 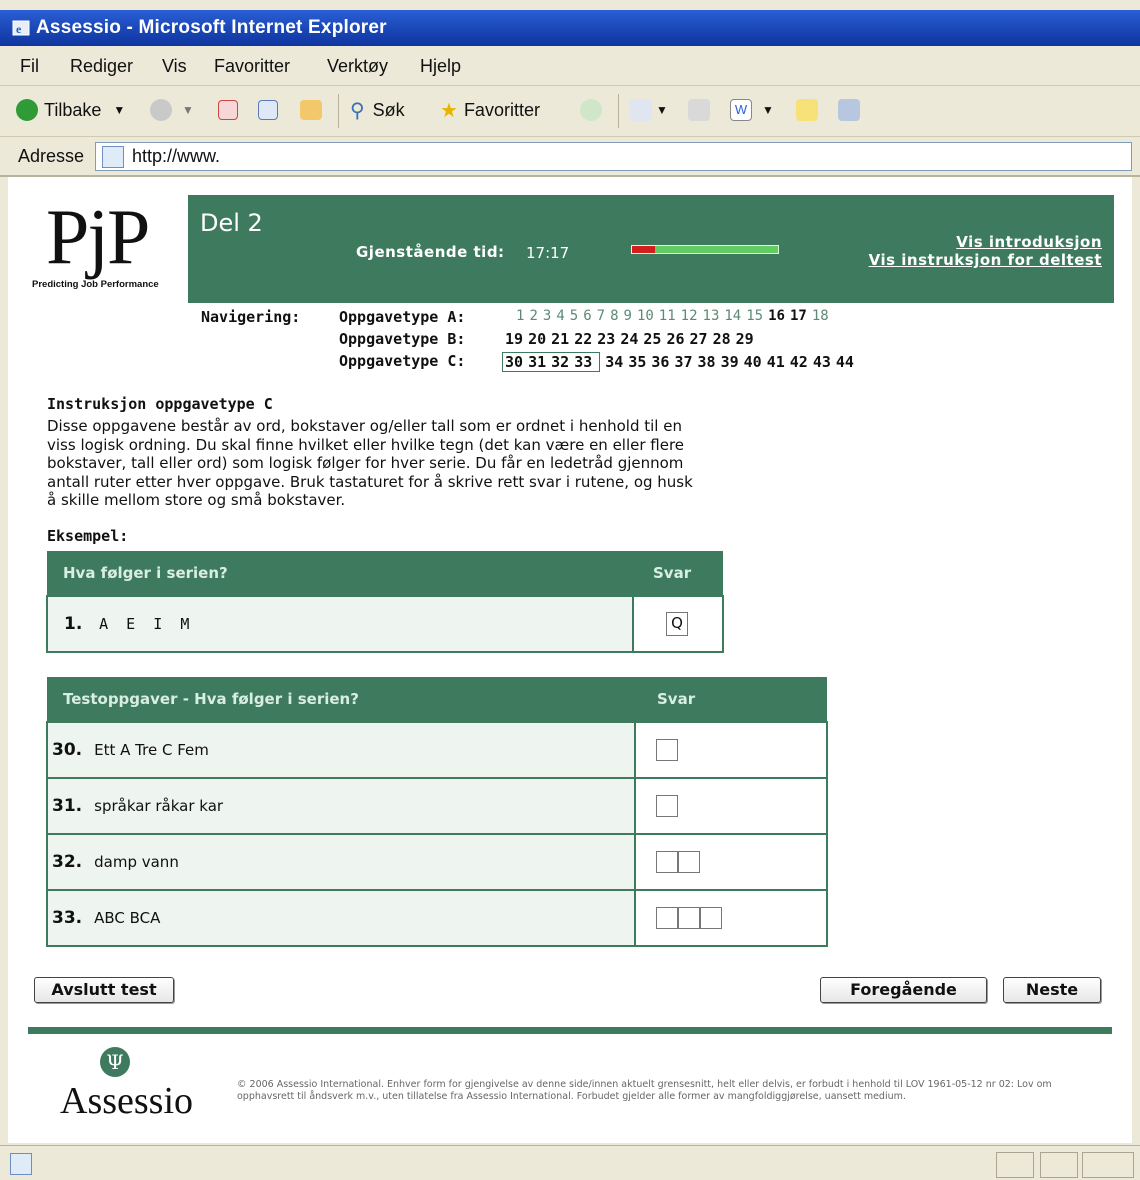 I want to click on nav-question-38: 38, so click(x=707, y=362).